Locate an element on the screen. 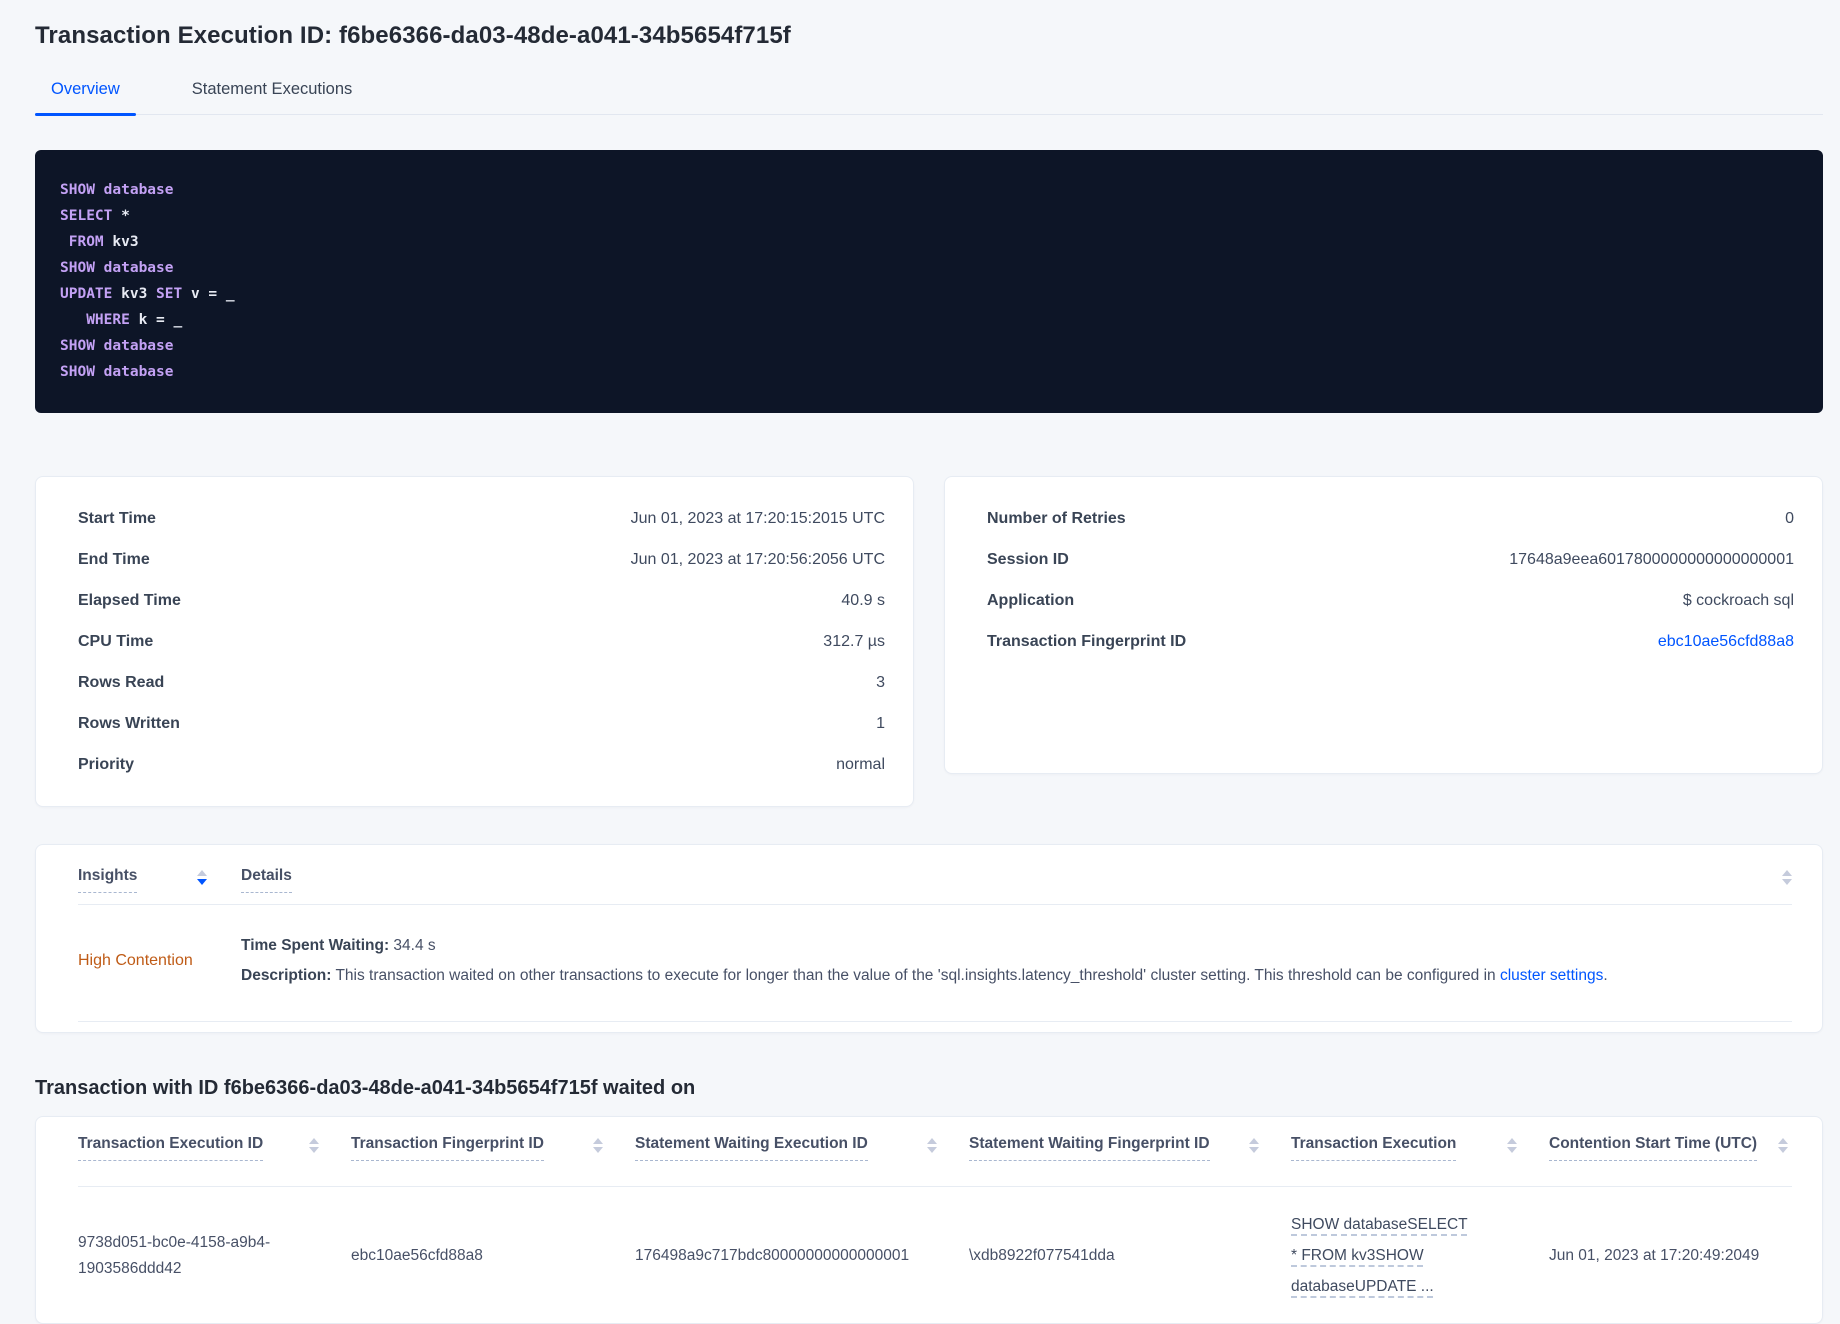  sql-line: SELECT * is located at coordinates (95, 216).